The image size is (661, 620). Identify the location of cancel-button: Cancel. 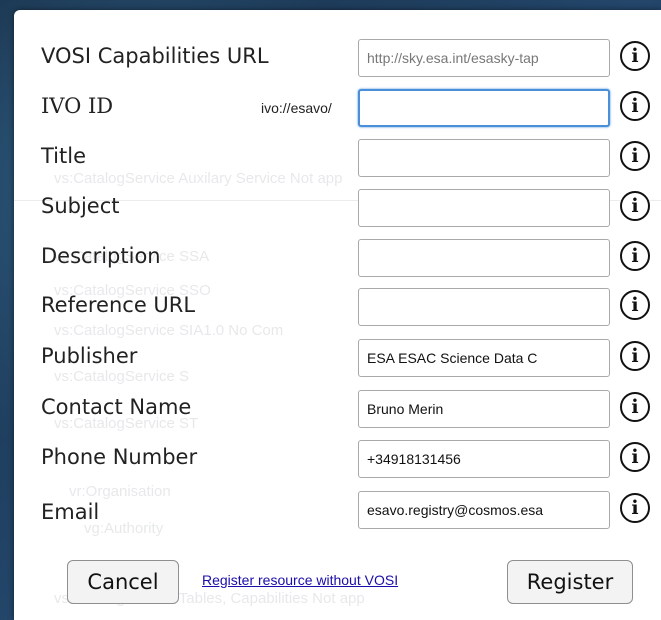
(123, 582).